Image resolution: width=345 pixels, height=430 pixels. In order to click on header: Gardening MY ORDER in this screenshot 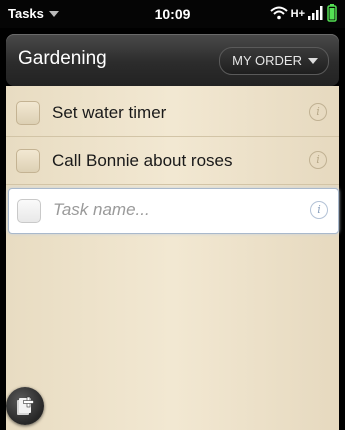, I will do `click(172, 59)`.